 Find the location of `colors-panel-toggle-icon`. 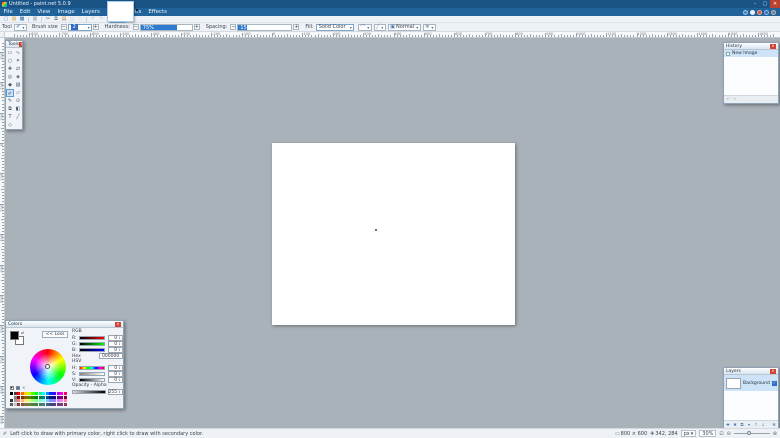

colors-panel-toggle-icon is located at coordinates (759, 12).